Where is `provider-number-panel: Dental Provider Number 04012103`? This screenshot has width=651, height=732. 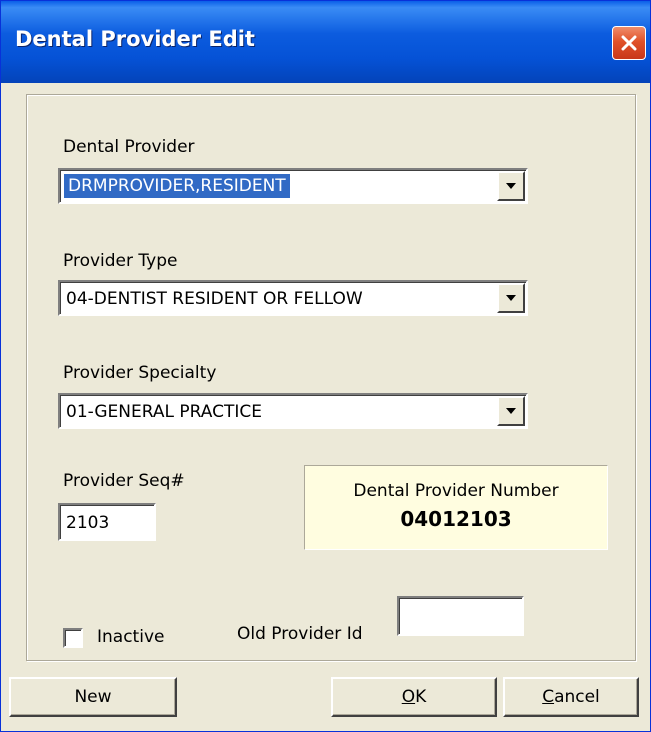
provider-number-panel: Dental Provider Number 04012103 is located at coordinates (456, 507).